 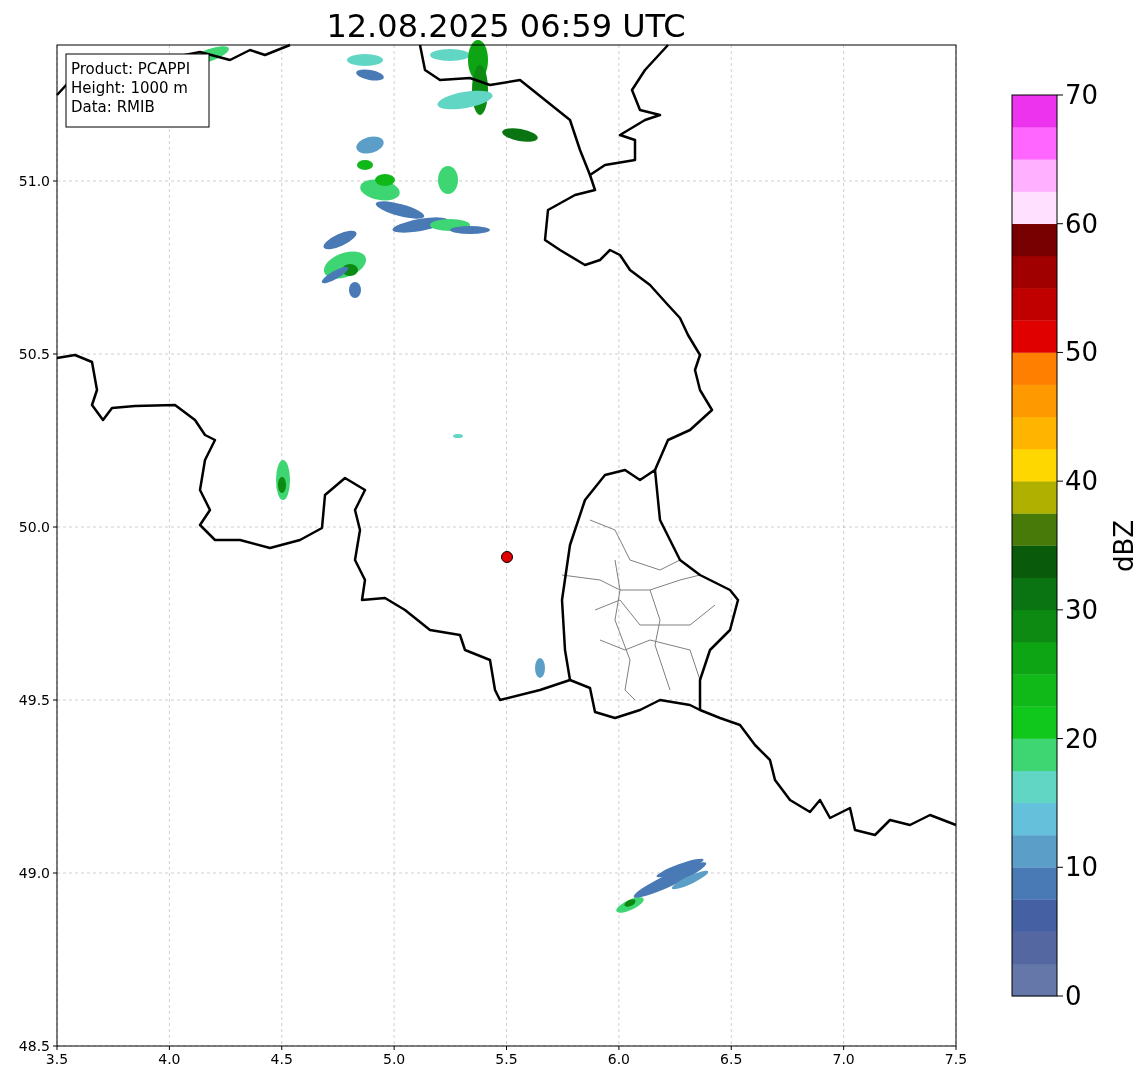 I want to click on y-tick: 50.5, so click(x=38, y=354).